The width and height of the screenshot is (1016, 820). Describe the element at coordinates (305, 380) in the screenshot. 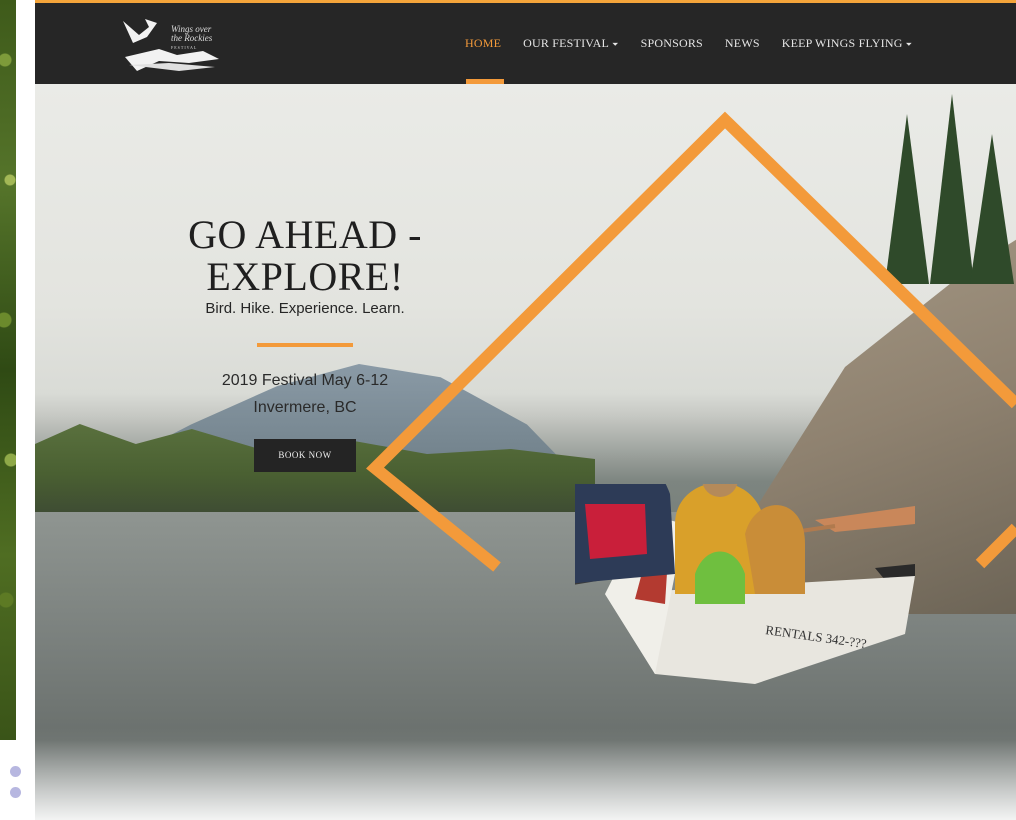

I see `festival-dates: 2019 Festival May 6-12` at that location.